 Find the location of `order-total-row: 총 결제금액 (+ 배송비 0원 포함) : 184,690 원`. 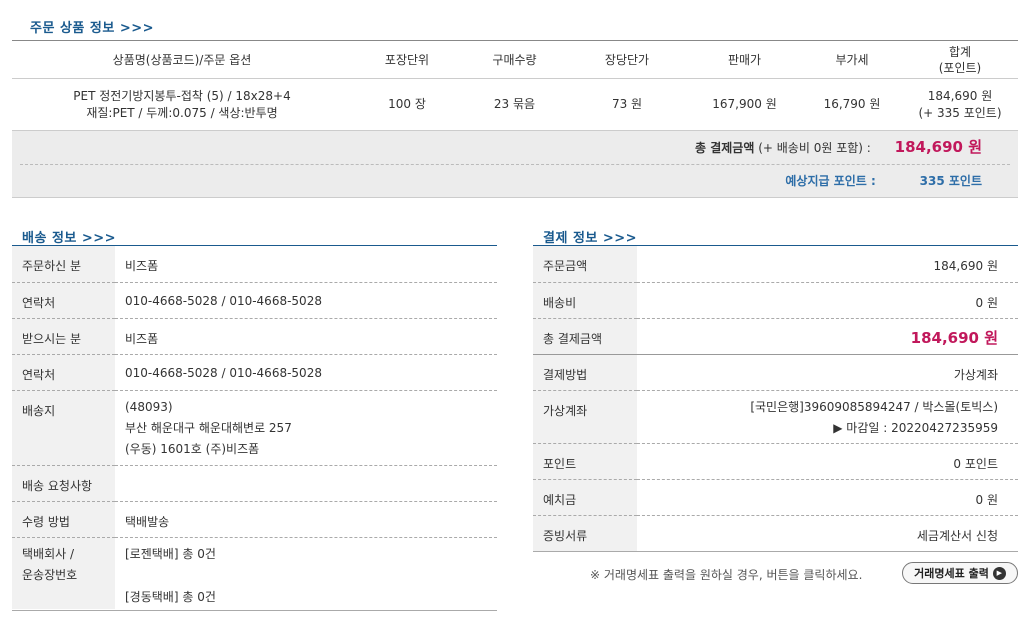

order-total-row: 총 결제금액 (+ 배송비 0원 포함) : 184,690 원 is located at coordinates (838, 147).